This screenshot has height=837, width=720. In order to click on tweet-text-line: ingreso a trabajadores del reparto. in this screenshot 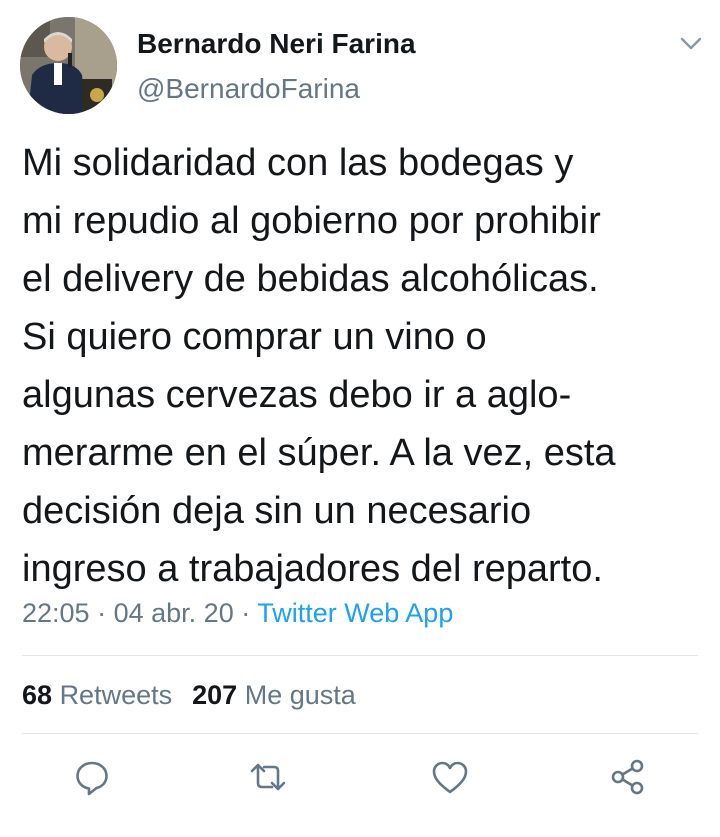, I will do `click(312, 569)`.